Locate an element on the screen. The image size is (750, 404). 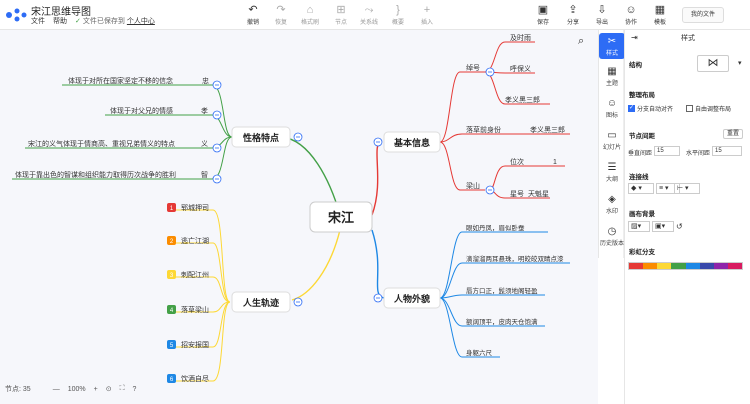
info-star-label: 星号 is located at coordinates (517, 194).